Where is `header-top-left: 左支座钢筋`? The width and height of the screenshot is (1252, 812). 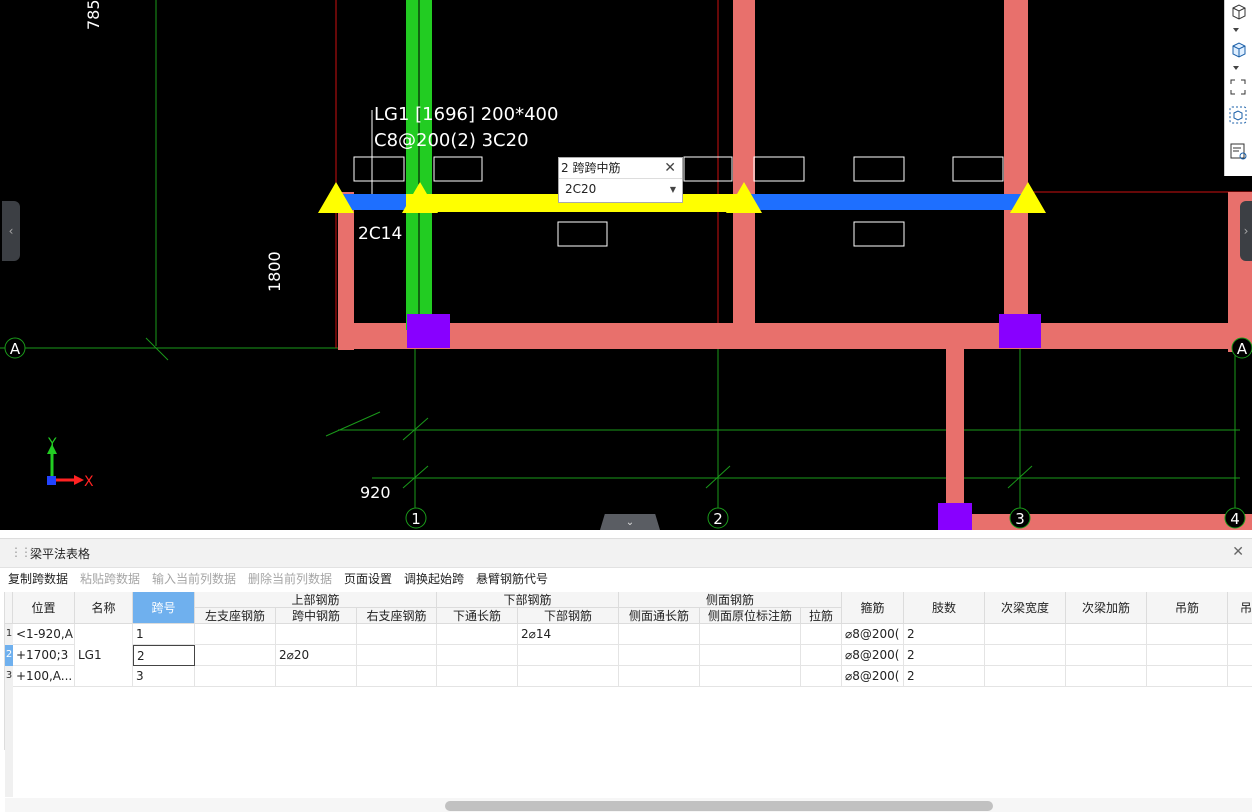 header-top-left: 左支座钢筋 is located at coordinates (235, 616).